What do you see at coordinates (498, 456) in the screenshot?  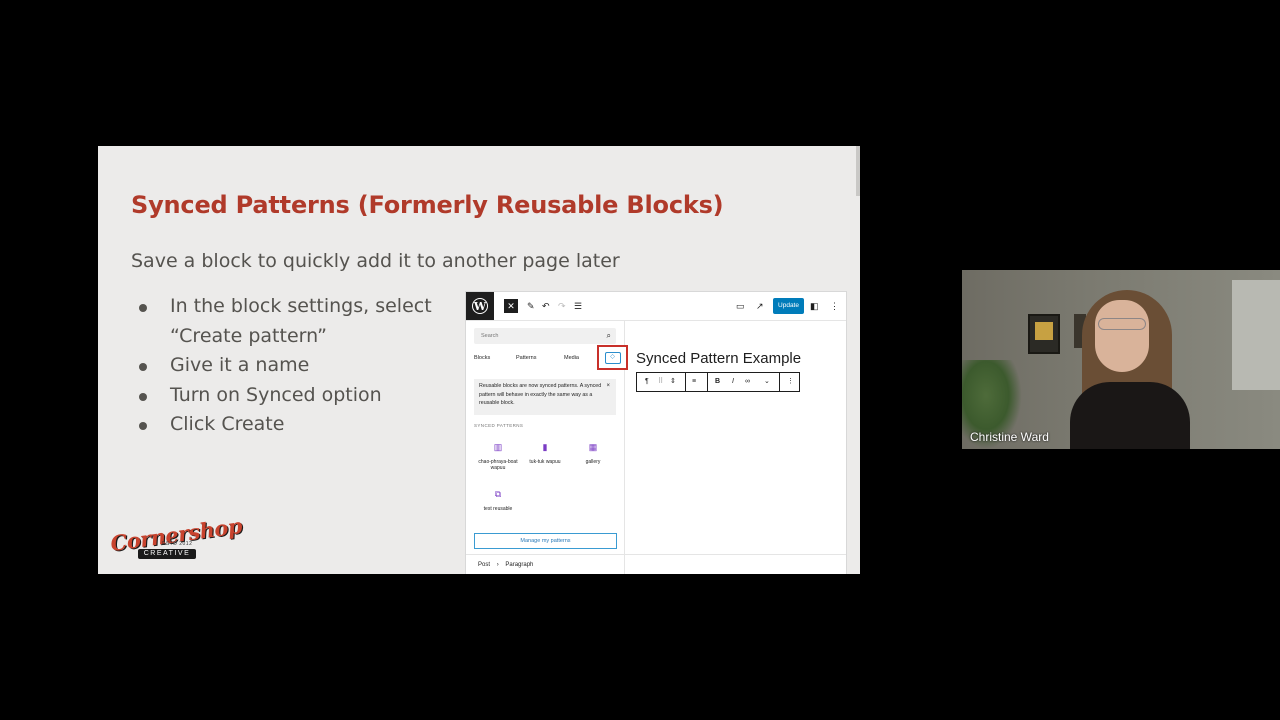 I see `pattern-item: ▥ chao-phraya-boat wapuu` at bounding box center [498, 456].